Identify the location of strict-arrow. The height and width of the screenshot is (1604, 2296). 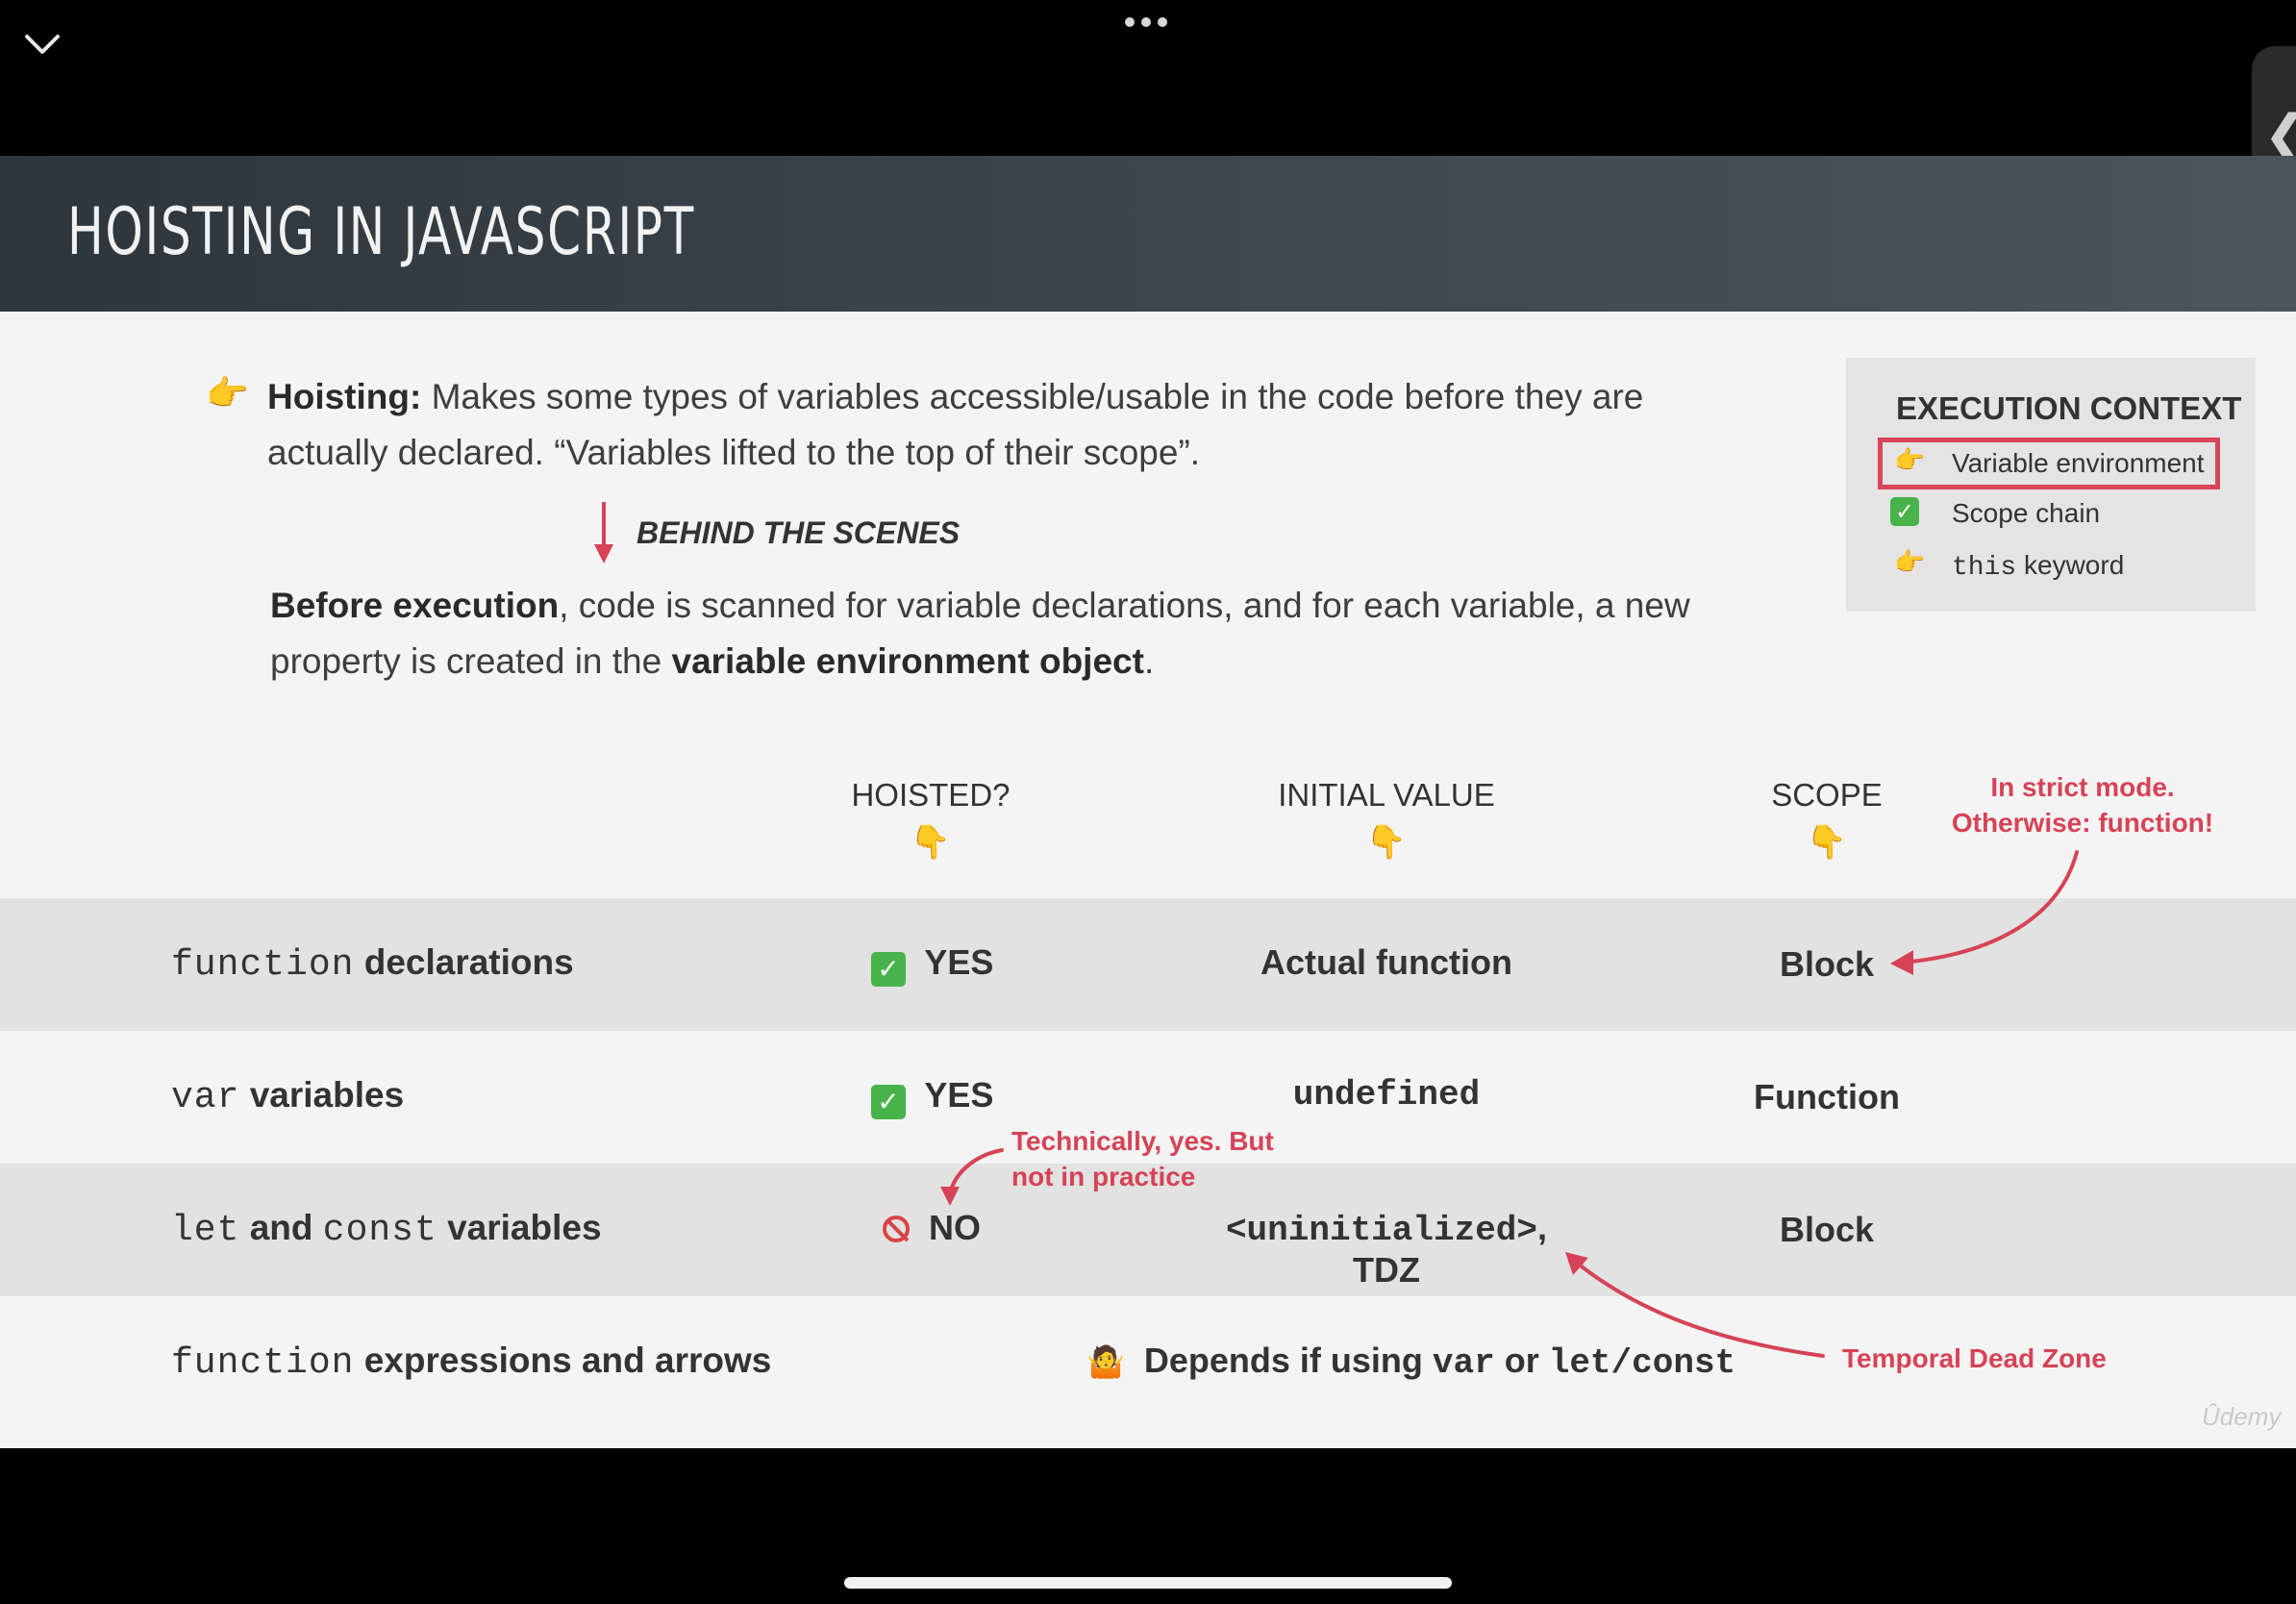
(1994, 907).